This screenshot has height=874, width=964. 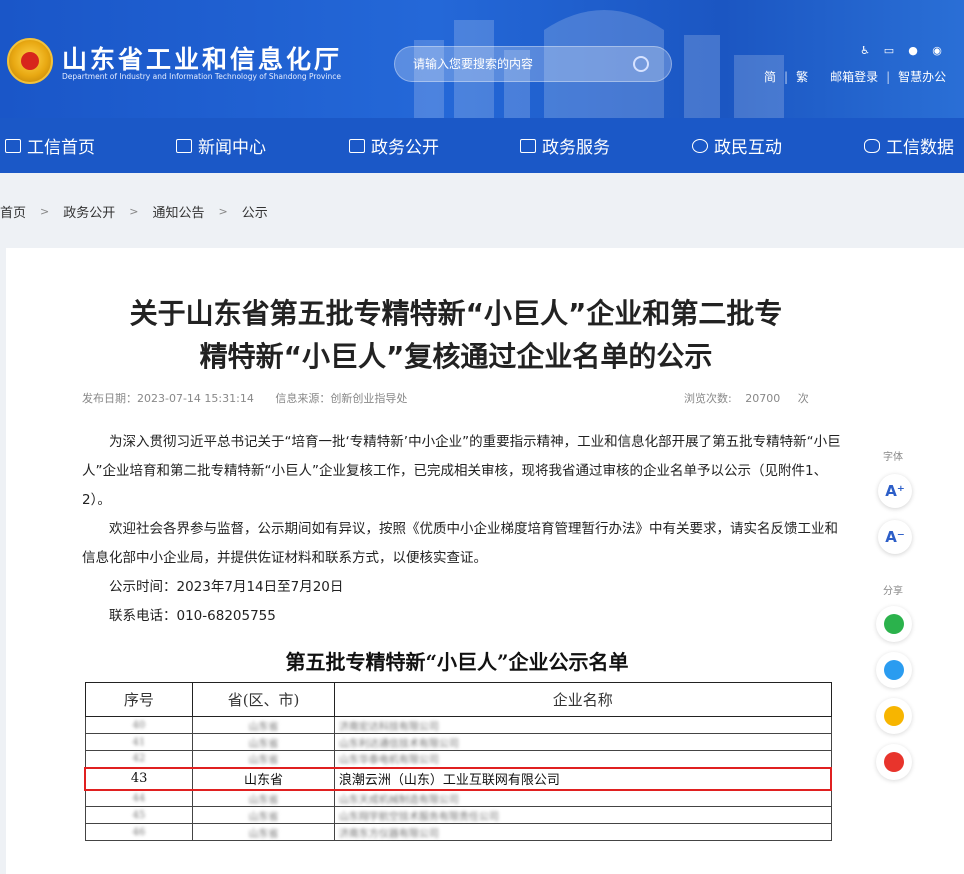 I want to click on article-title-line: 关于山东省第五批专精特新“小巨人”企业和第二批专, so click(x=456, y=313).